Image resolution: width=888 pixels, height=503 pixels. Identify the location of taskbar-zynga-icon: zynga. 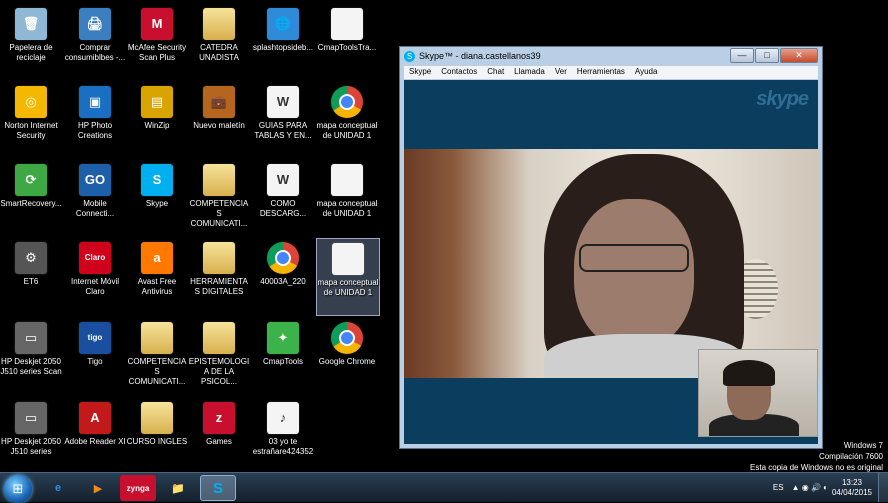
(138, 488).